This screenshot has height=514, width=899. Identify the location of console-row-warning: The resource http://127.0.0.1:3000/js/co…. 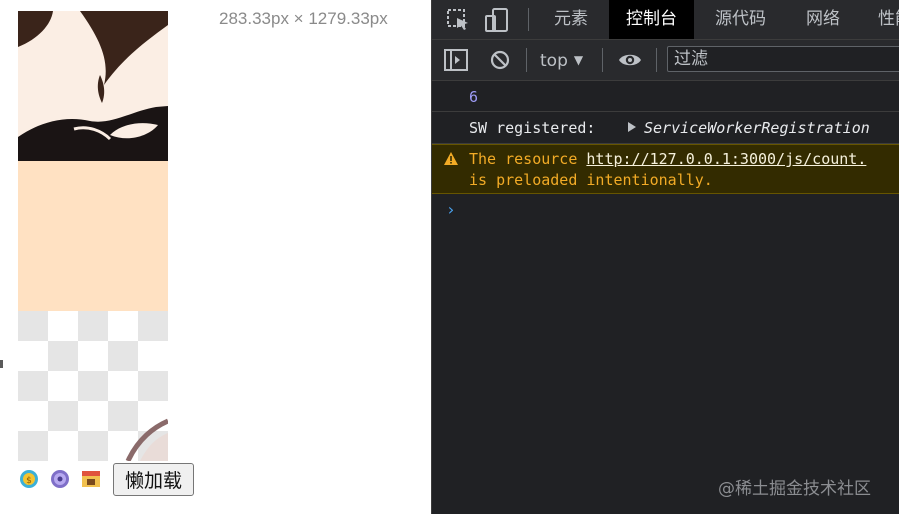
(665, 169).